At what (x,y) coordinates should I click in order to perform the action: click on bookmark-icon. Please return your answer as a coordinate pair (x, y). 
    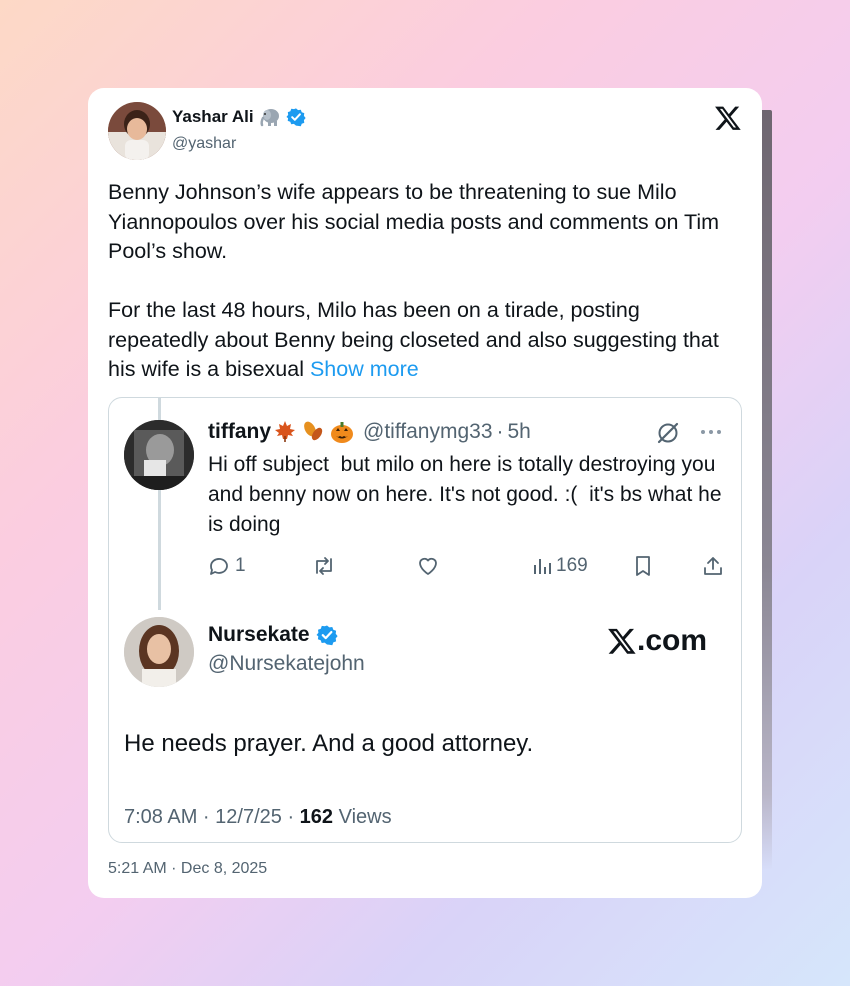
    Looking at the image, I should click on (643, 566).